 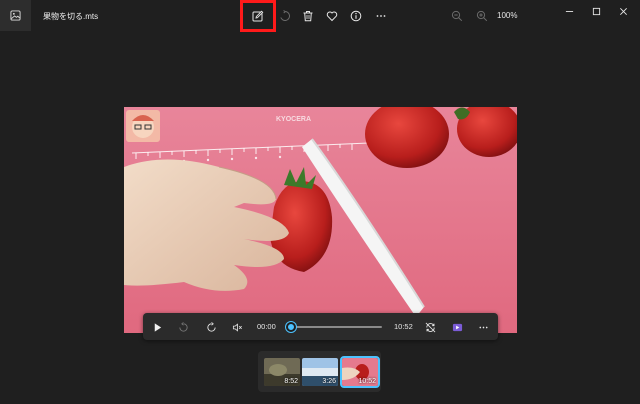 I want to click on trash-icon, so click(x=308, y=16).